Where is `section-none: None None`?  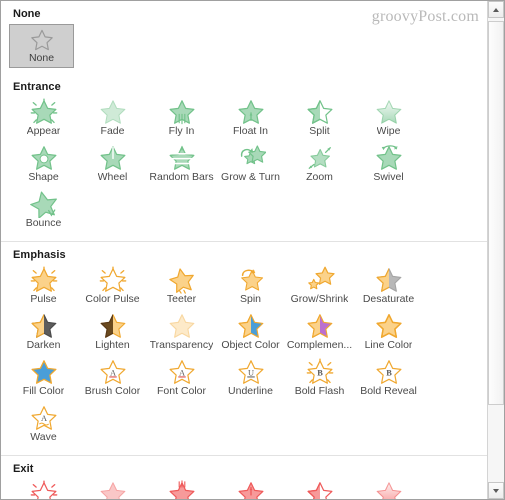
section-none: None None is located at coordinates (244, 37).